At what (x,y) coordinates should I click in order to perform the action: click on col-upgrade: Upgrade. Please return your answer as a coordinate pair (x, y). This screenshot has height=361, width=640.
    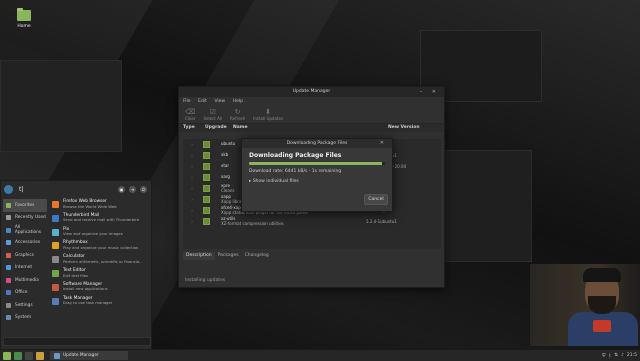
    Looking at the image, I should click on (219, 128).